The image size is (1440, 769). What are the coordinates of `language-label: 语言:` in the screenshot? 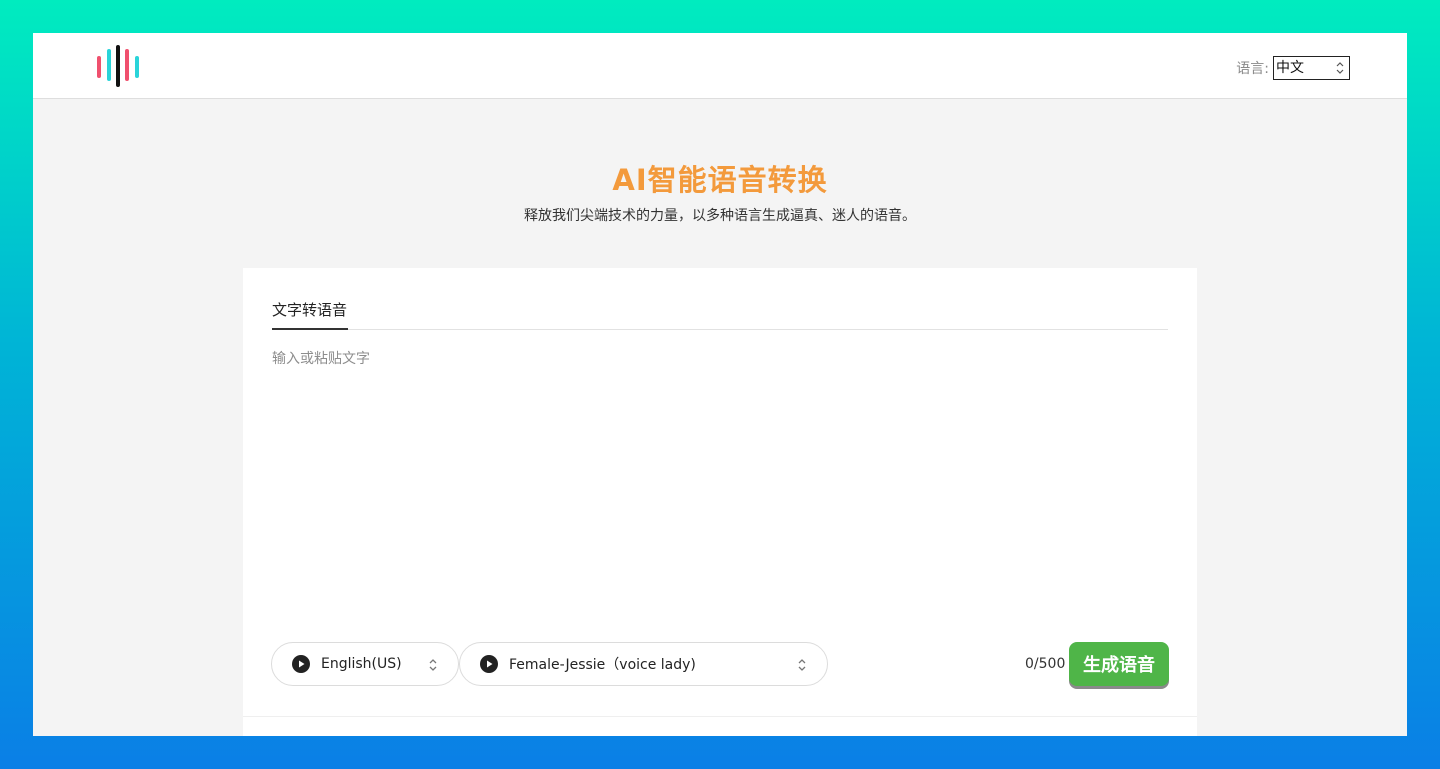 It's located at (1252, 69).